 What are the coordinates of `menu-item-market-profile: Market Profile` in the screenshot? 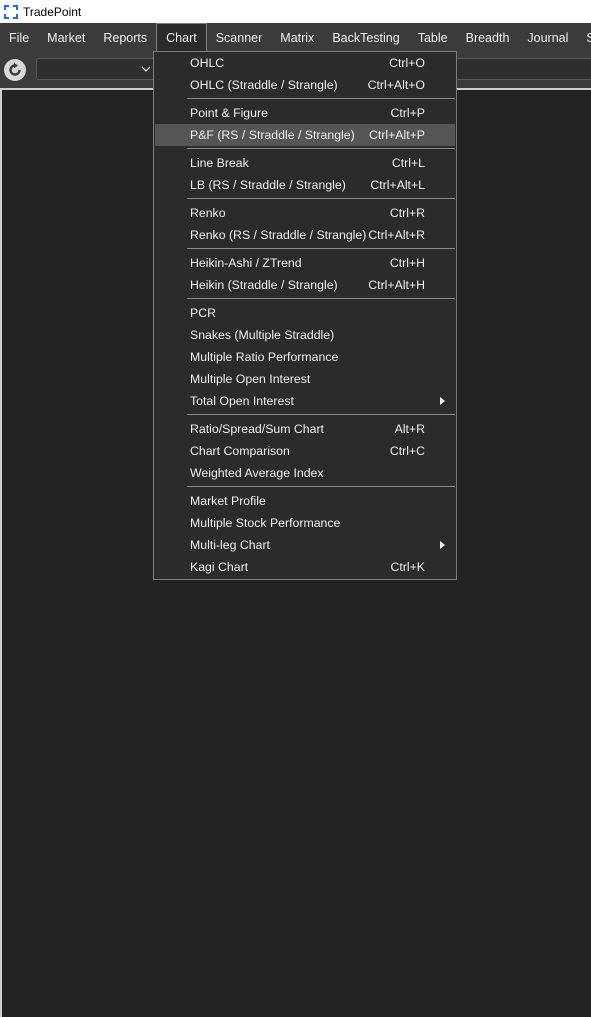 It's located at (305, 501).